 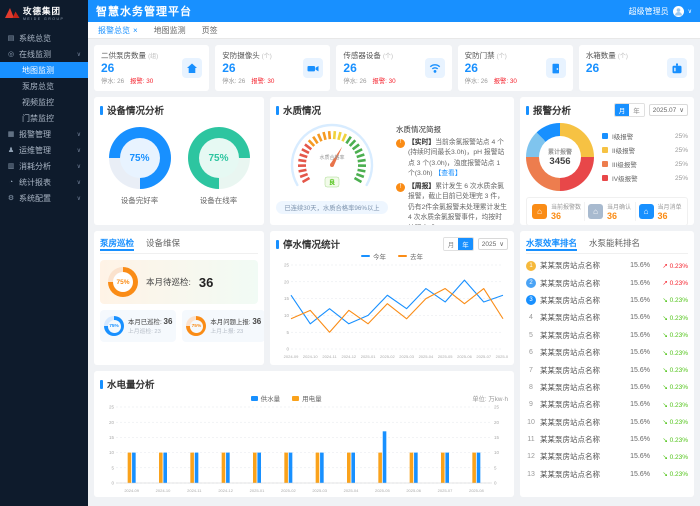 I want to click on sidebar-item-system-overview: ▤ 系统总览, so click(x=44, y=38).